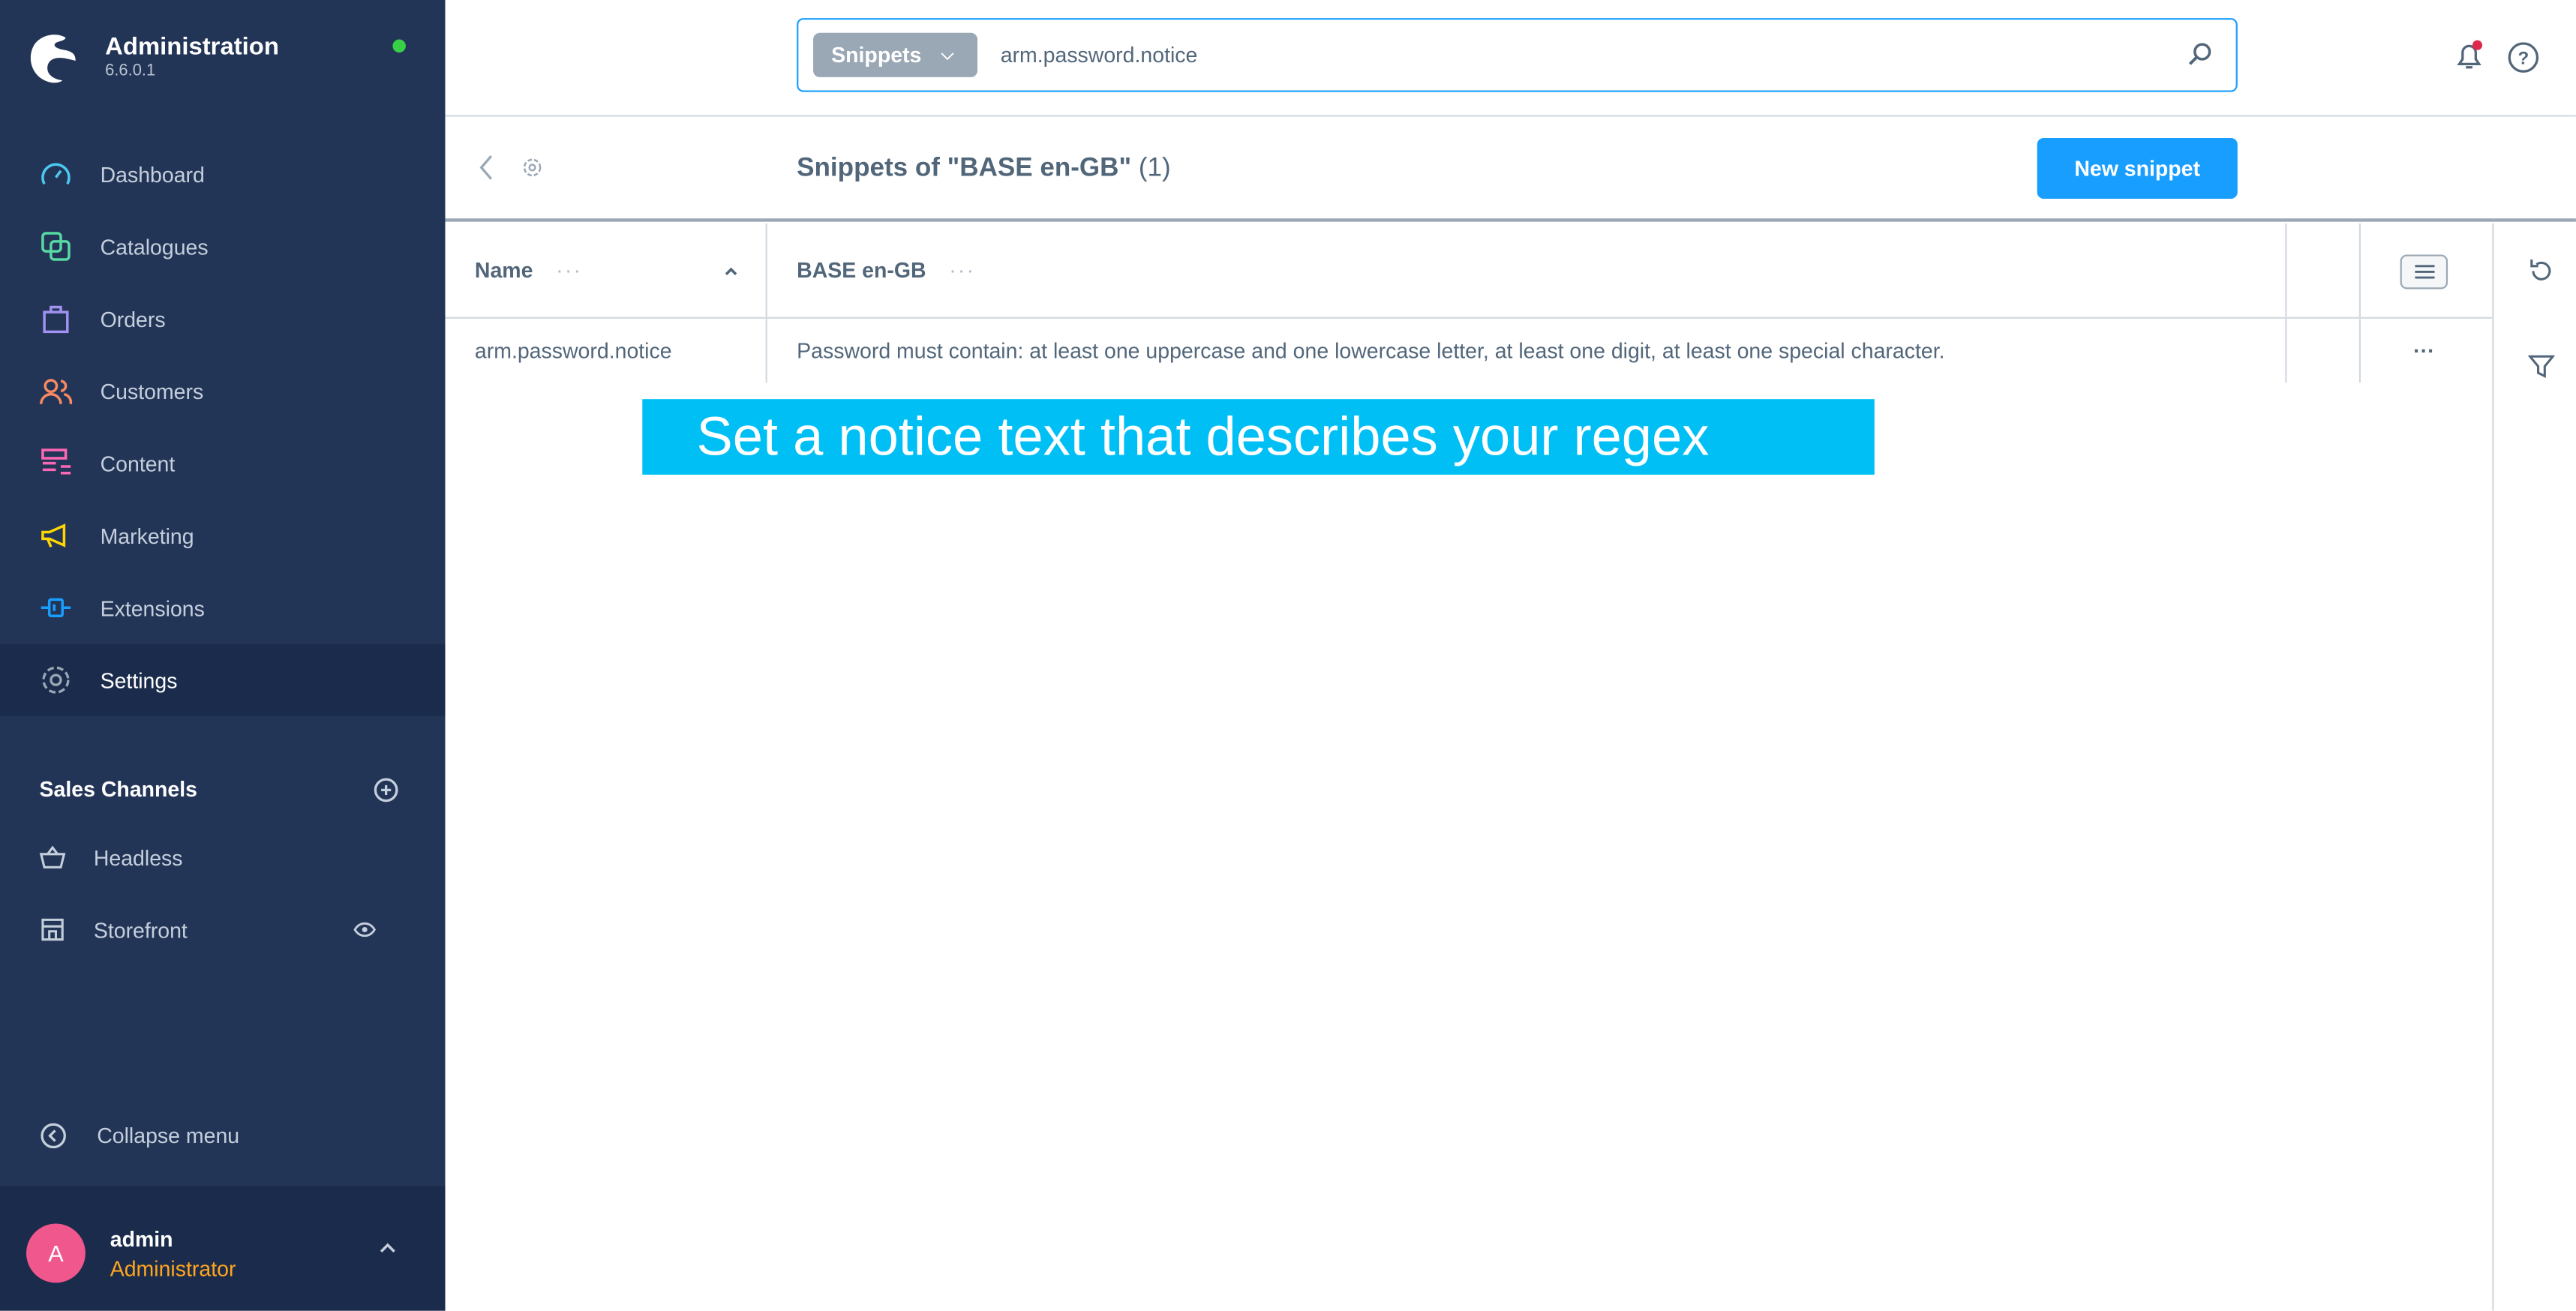 This screenshot has height=1311, width=2576. What do you see at coordinates (2541, 271) in the screenshot?
I see `refresh-icon` at bounding box center [2541, 271].